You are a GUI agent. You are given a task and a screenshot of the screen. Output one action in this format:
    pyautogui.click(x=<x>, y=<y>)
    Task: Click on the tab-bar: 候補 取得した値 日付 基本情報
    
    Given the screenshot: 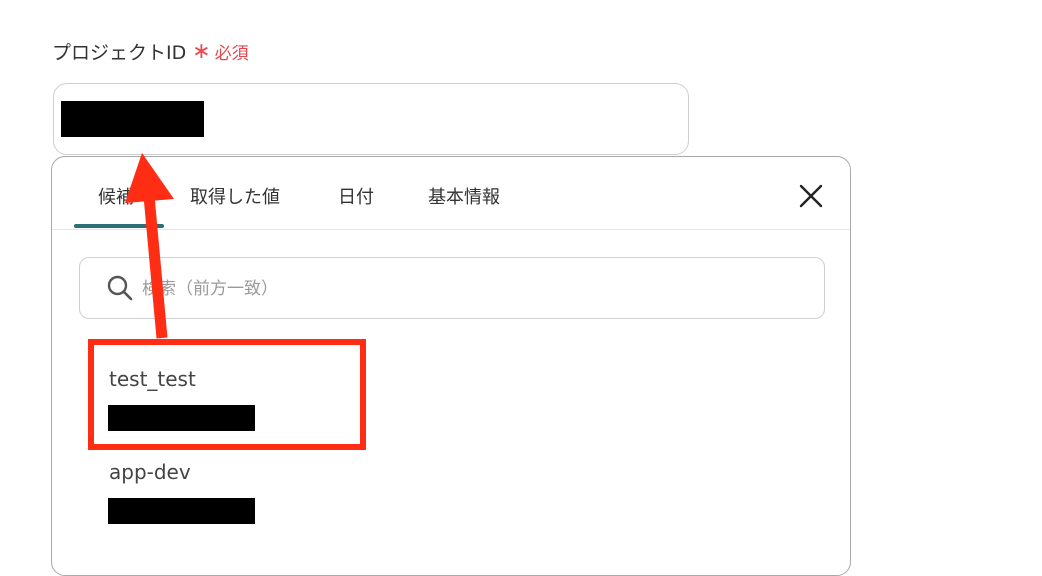 What is the action you would take?
    pyautogui.click(x=451, y=193)
    